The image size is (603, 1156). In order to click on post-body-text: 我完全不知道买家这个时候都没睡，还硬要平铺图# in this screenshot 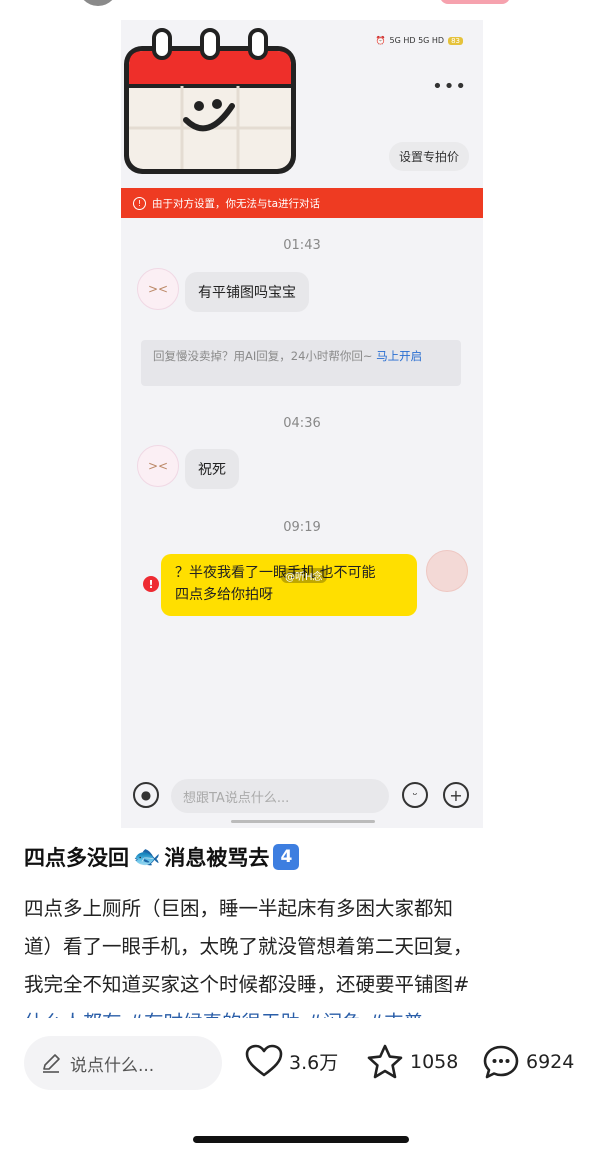, I will do `click(247, 984)`.